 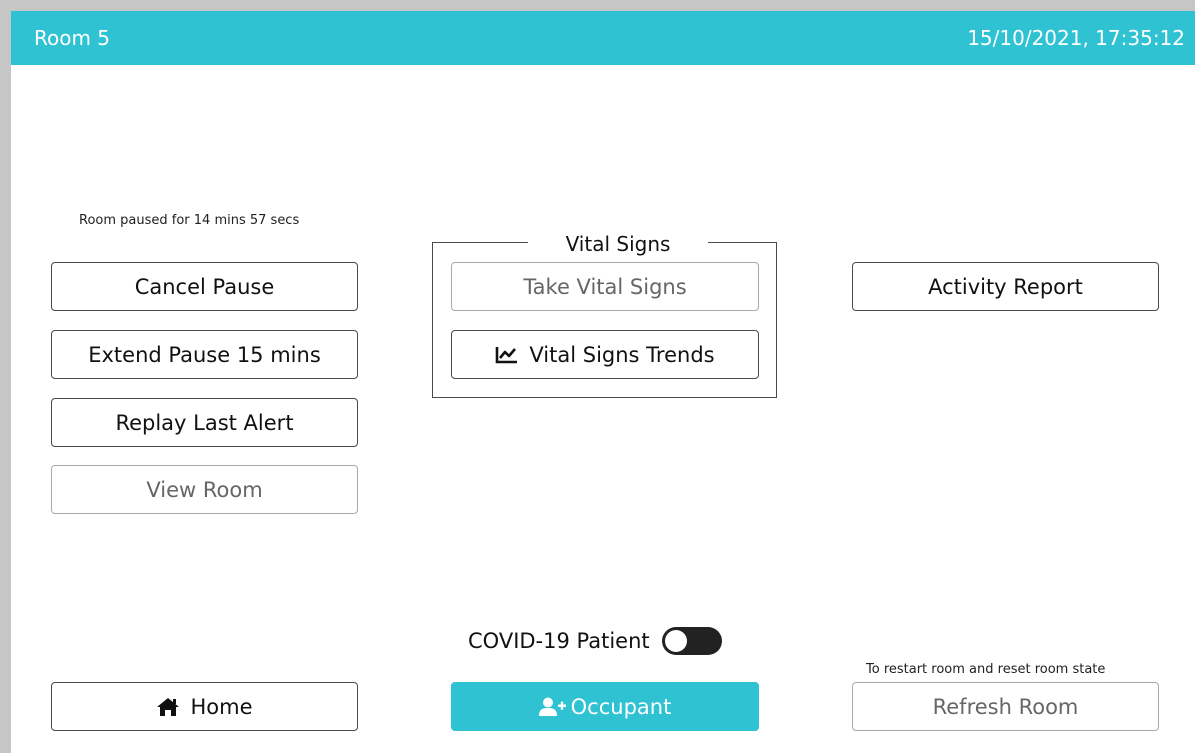 I want to click on vital-signs-trends-button: Vital Signs Trends, so click(x=605, y=354).